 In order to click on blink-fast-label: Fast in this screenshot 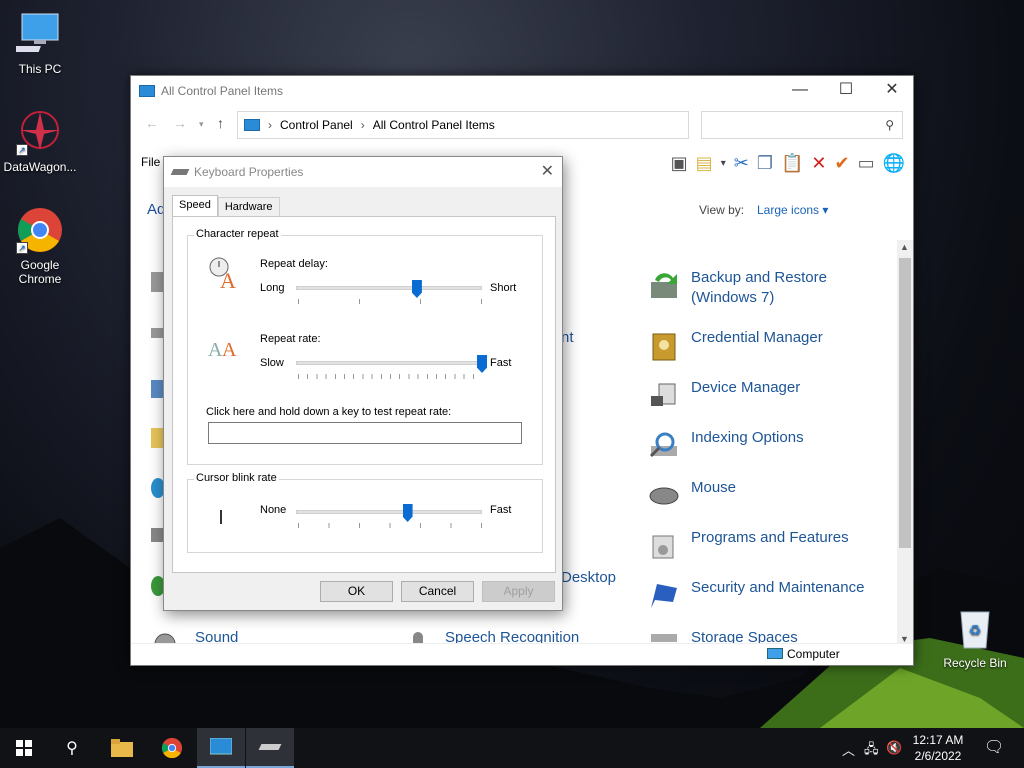, I will do `click(501, 510)`.